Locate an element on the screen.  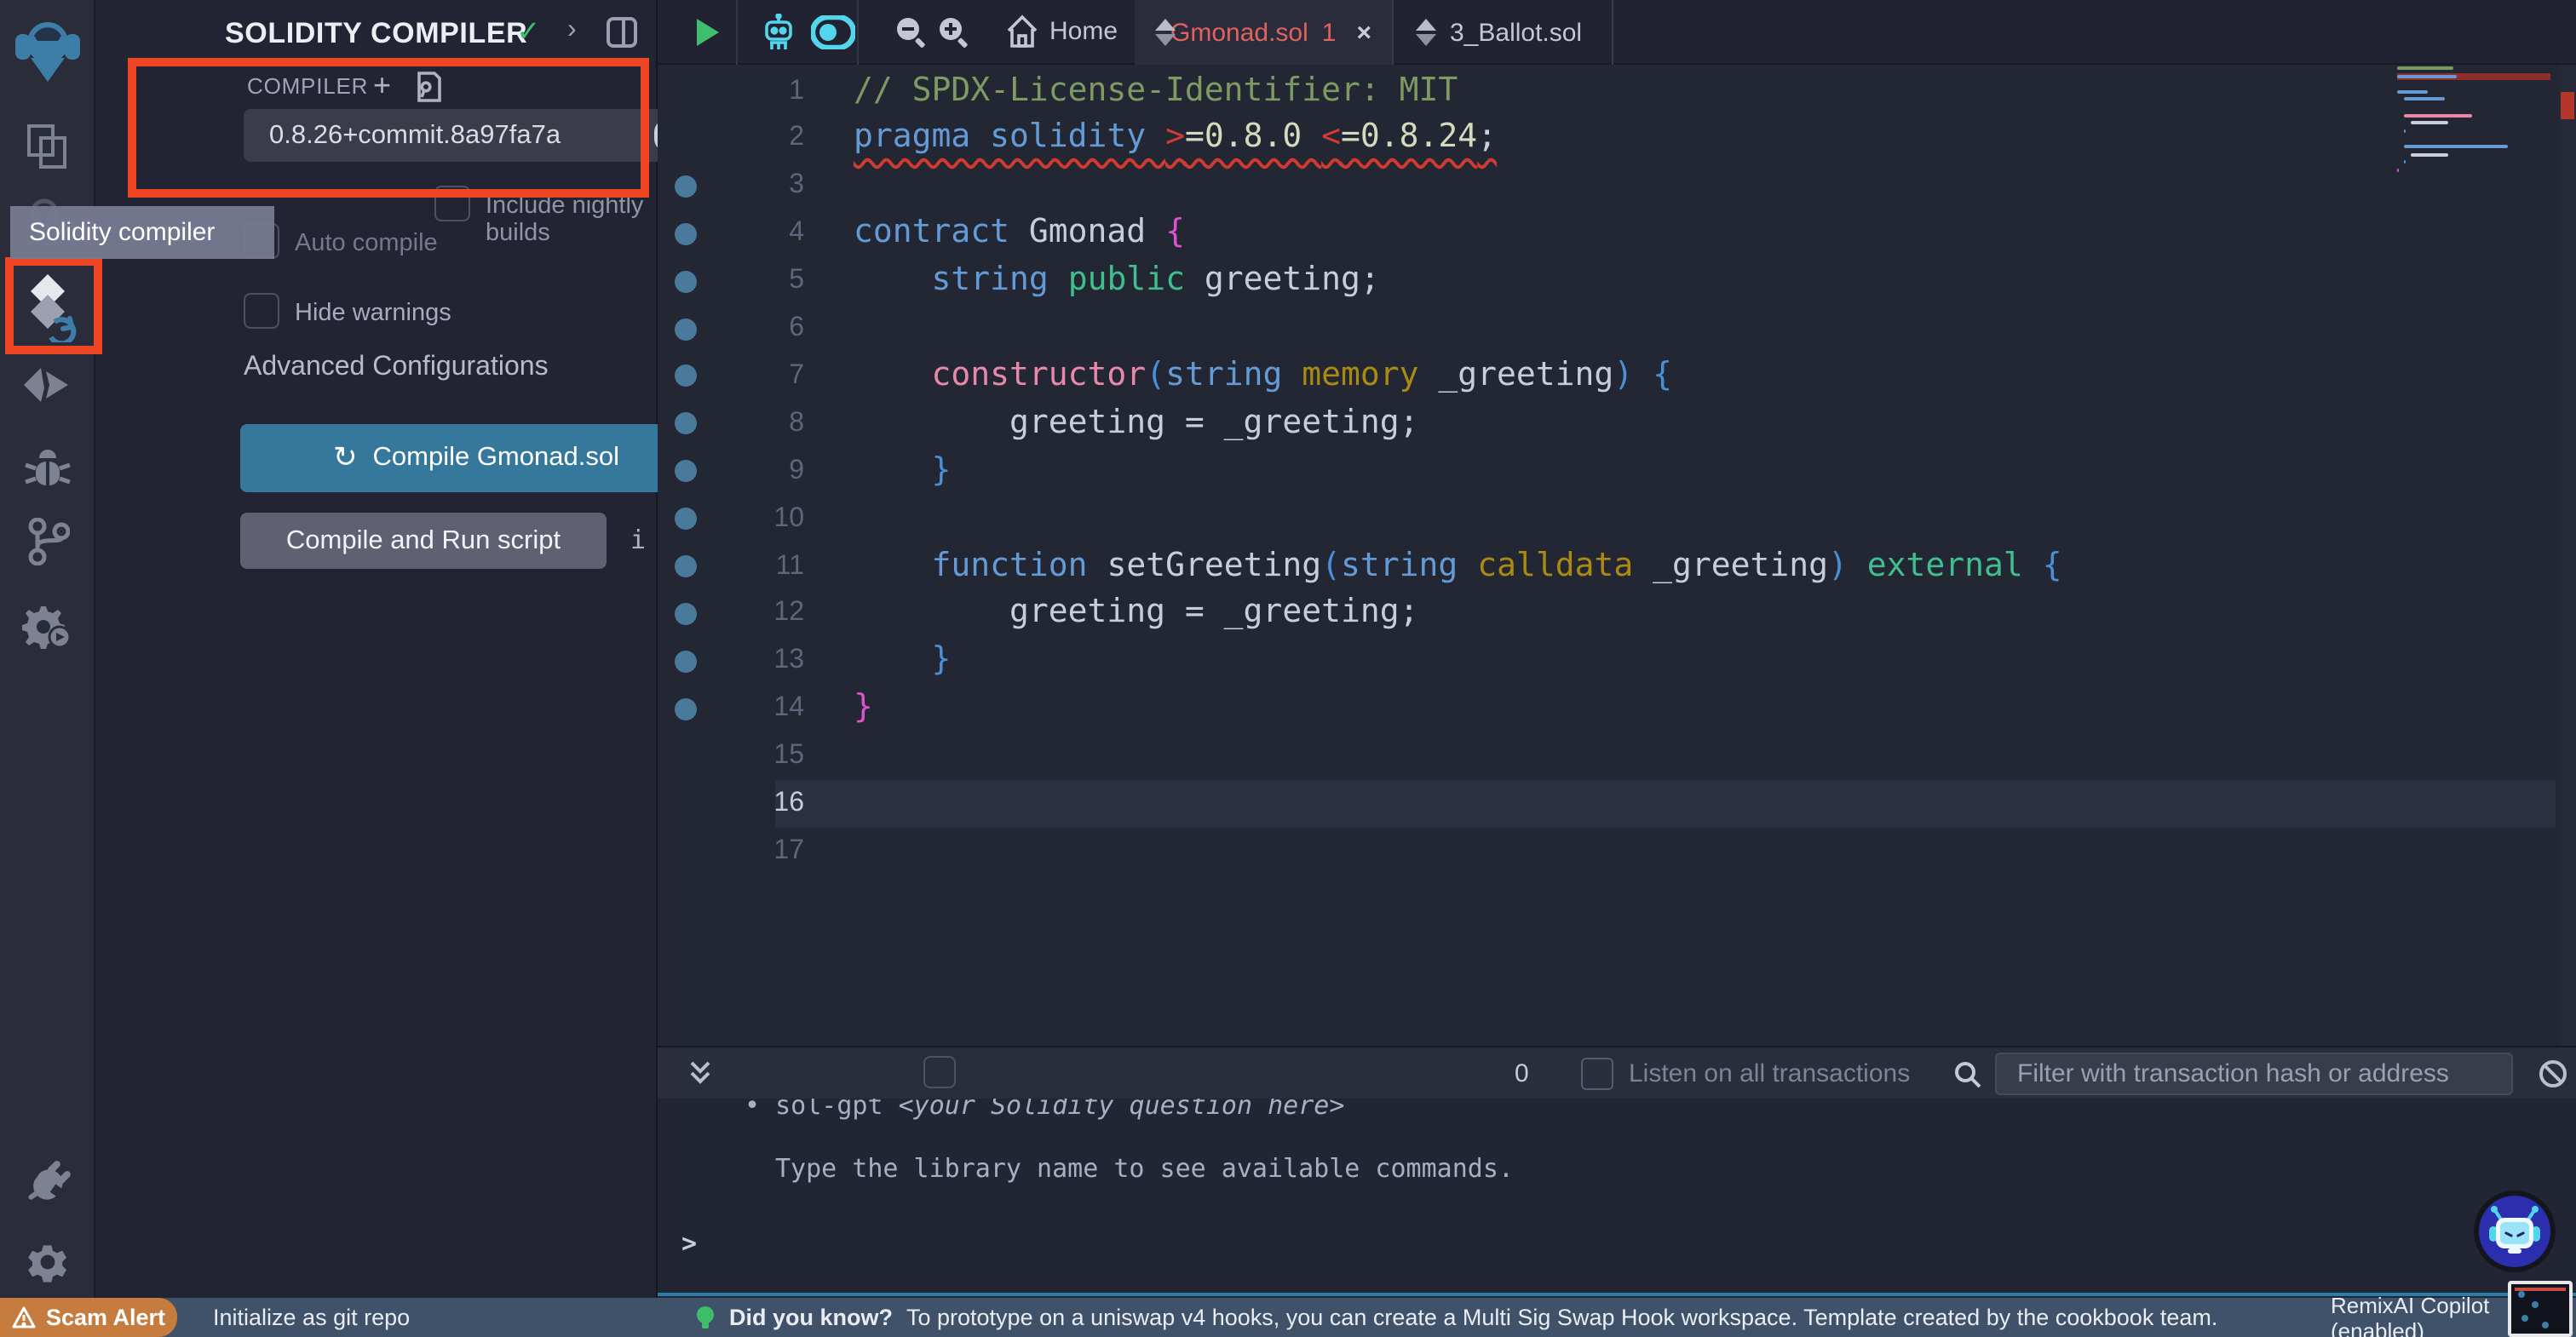
file-explorer-icon is located at coordinates (48, 146).